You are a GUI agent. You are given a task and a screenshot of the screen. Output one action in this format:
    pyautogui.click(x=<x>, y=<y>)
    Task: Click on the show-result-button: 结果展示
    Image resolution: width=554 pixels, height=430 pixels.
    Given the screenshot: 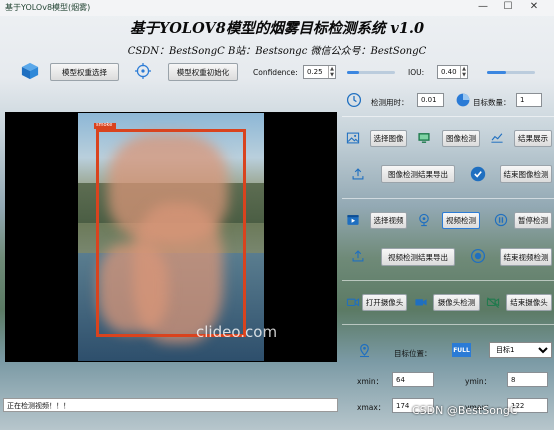 What is the action you would take?
    pyautogui.click(x=533, y=138)
    